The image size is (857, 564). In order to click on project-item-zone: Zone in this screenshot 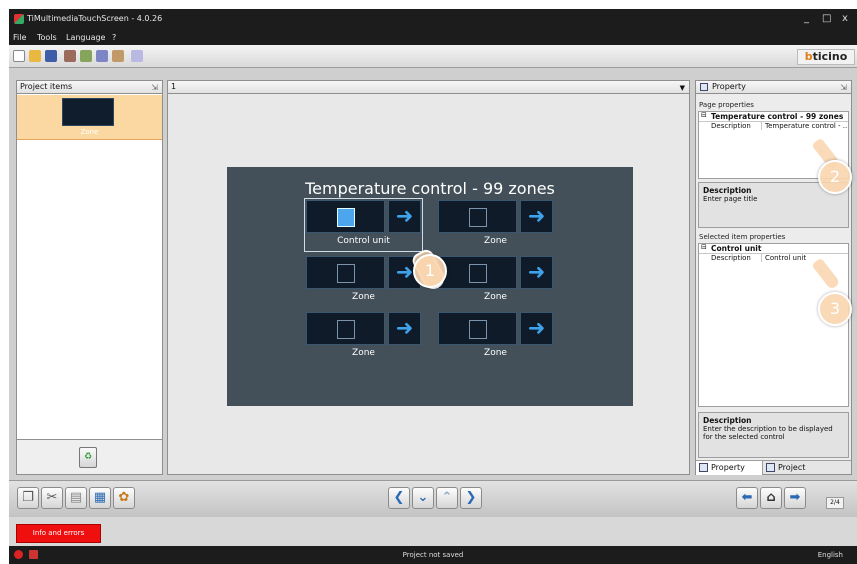, I will do `click(89, 117)`.